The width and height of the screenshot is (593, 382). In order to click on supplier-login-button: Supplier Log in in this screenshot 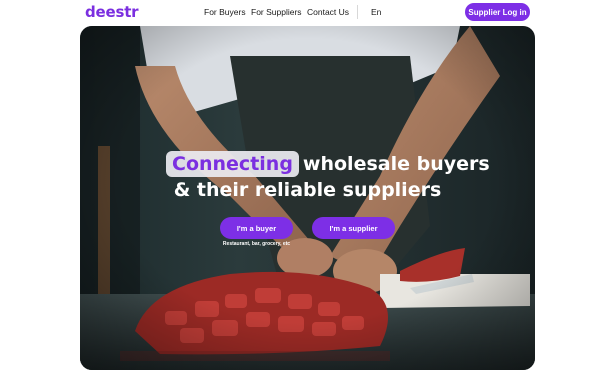, I will do `click(497, 12)`.